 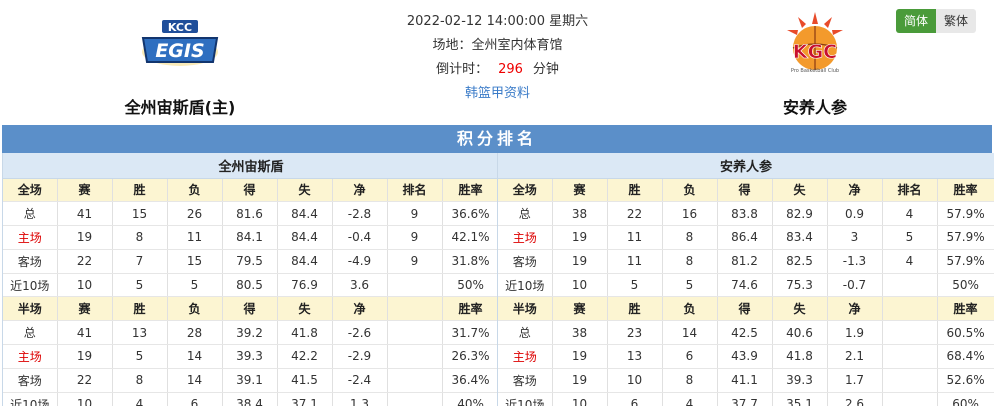 What do you see at coordinates (517, 45) in the screenshot?
I see `venue-value: 全州室内体育馆` at bounding box center [517, 45].